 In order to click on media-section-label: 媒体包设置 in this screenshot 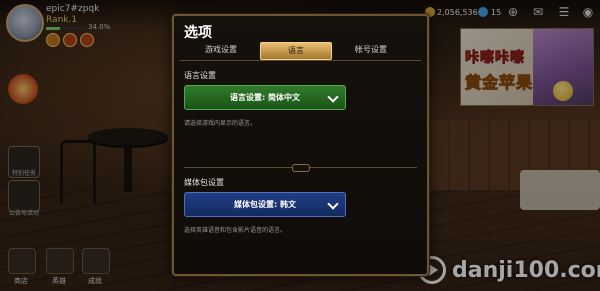, I will do `click(204, 182)`.